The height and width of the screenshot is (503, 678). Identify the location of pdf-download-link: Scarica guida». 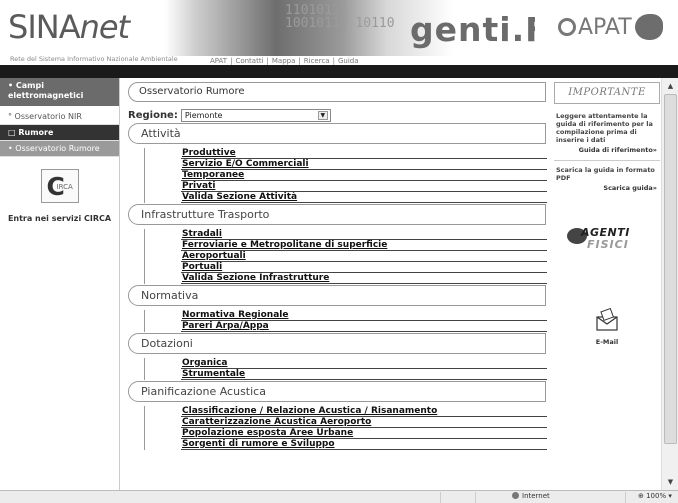
(607, 188).